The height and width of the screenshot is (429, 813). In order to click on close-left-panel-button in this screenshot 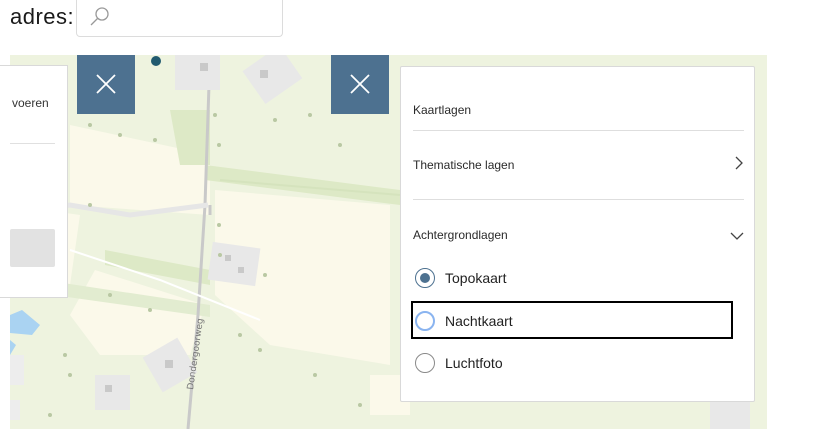, I will do `click(106, 84)`.